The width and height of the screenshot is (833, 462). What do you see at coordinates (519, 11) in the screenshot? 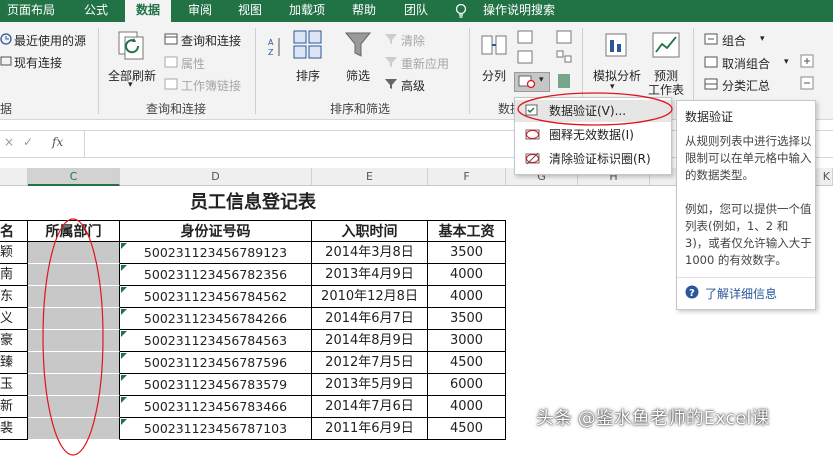
I see `tell-me-search: 操作说明搜索` at bounding box center [519, 11].